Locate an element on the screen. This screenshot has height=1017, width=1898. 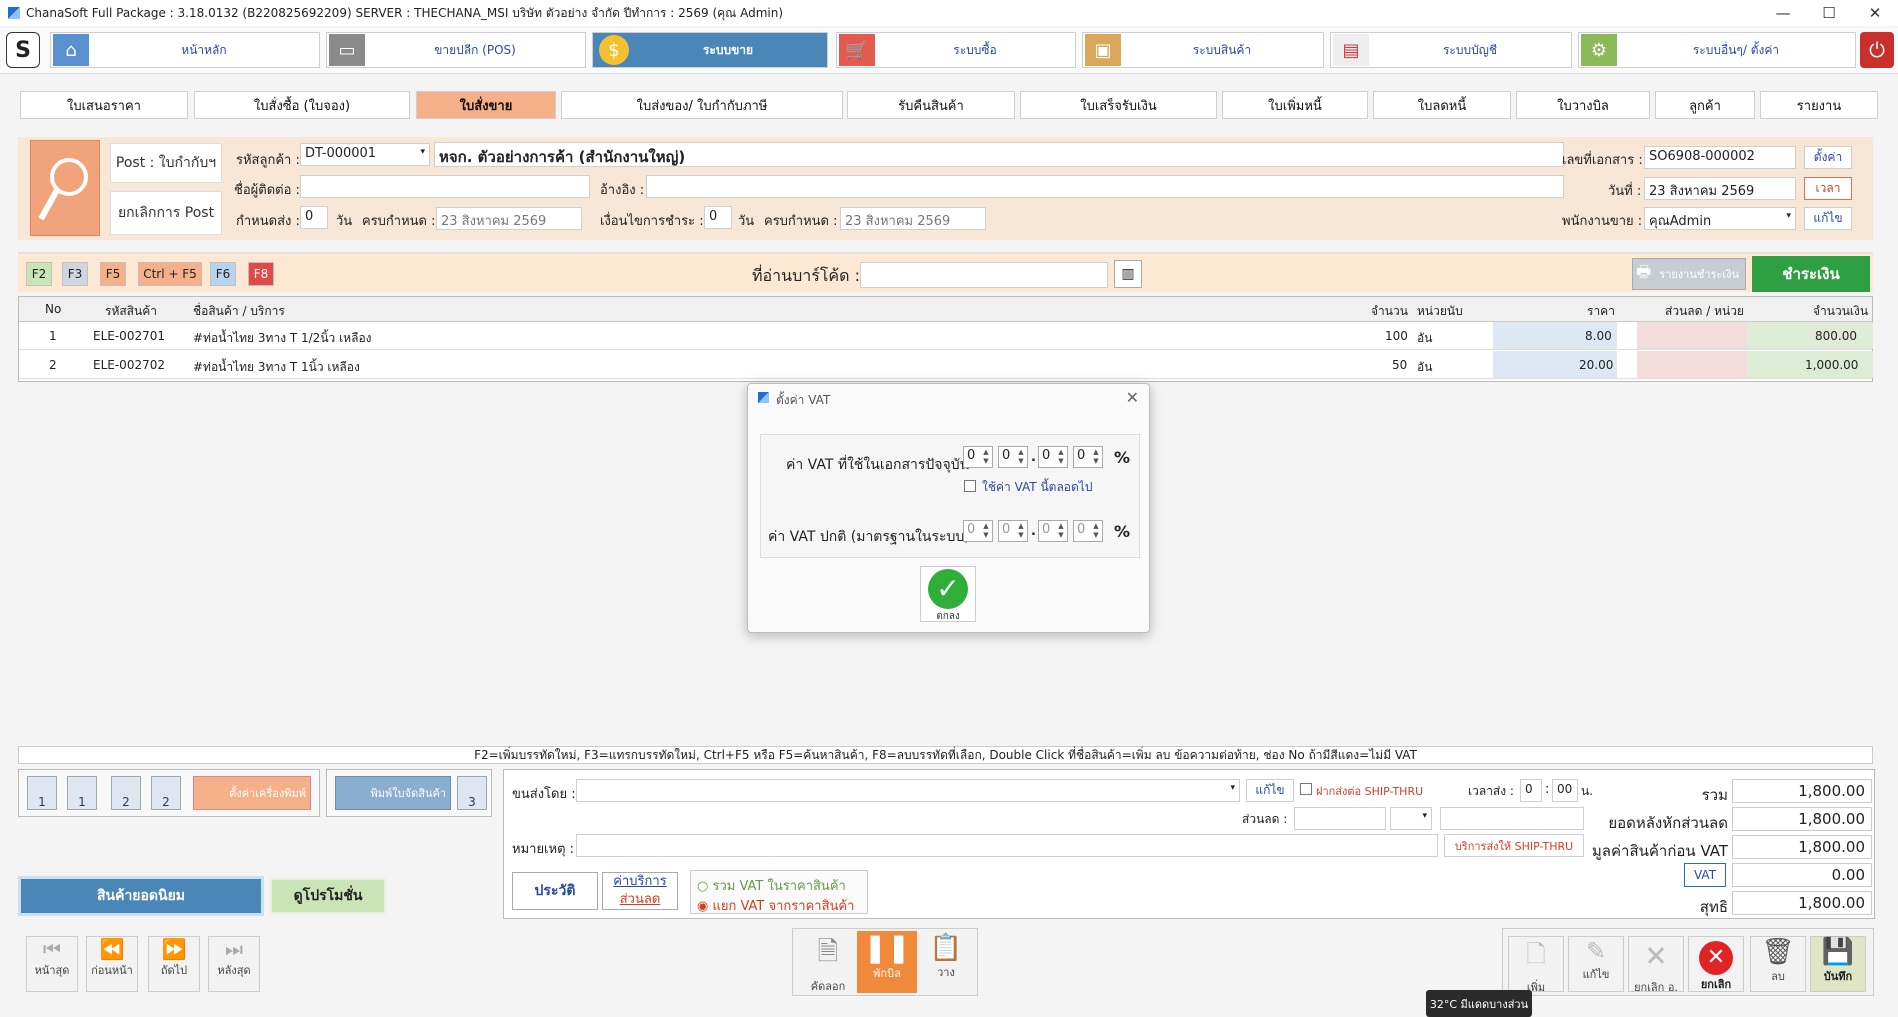
print-2-preview-icon: 2 is located at coordinates (166, 793).